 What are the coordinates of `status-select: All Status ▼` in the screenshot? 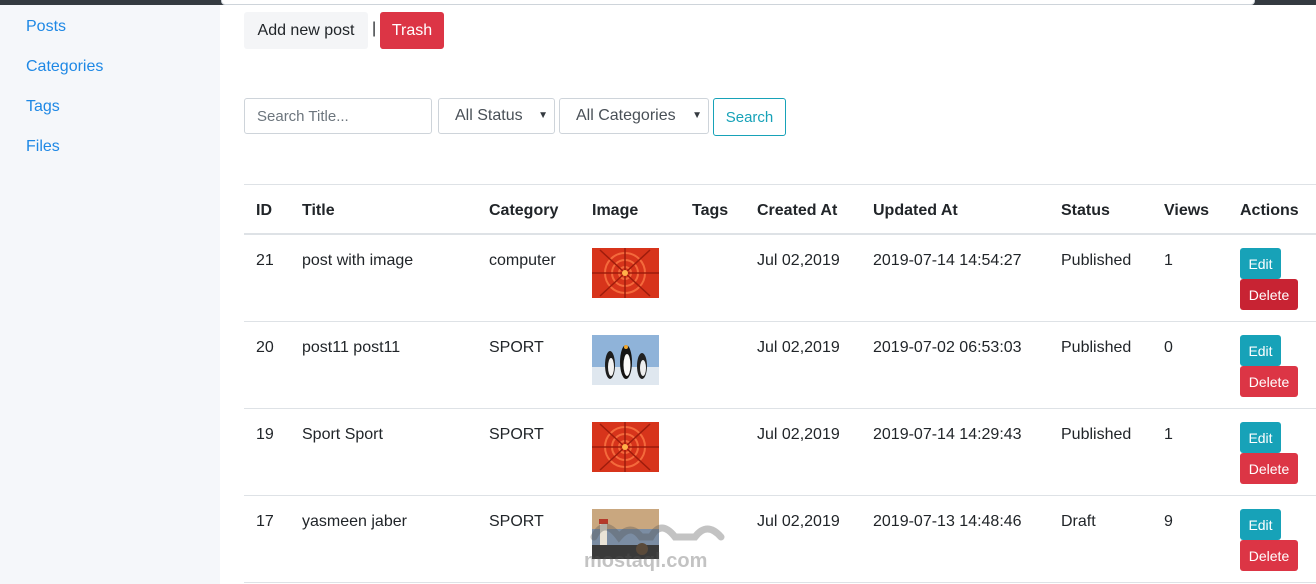 It's located at (496, 116).